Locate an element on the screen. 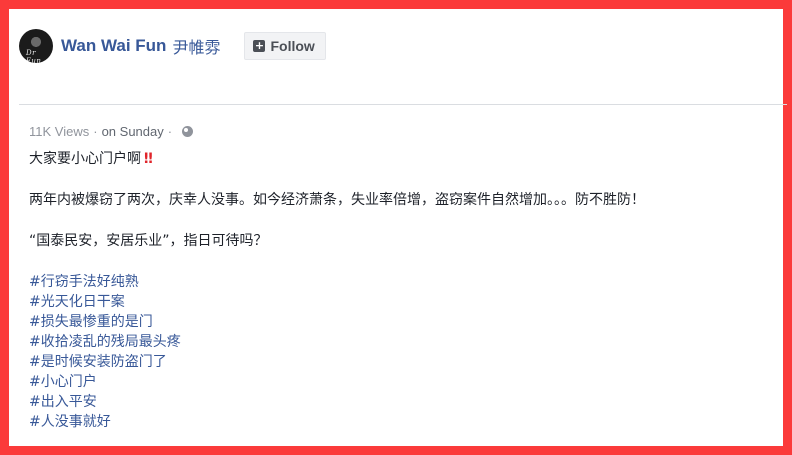 This screenshot has height=455, width=792. author-name-chinese: 尹帷雰 is located at coordinates (196, 46).